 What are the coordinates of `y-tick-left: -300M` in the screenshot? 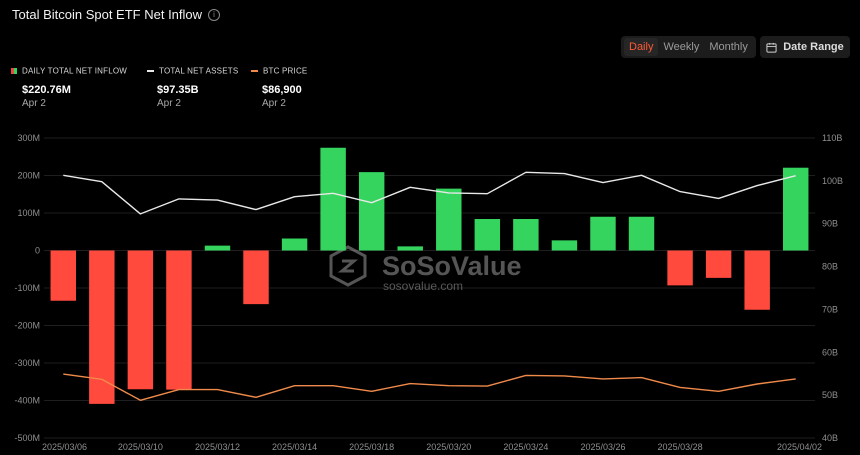 It's located at (27, 363).